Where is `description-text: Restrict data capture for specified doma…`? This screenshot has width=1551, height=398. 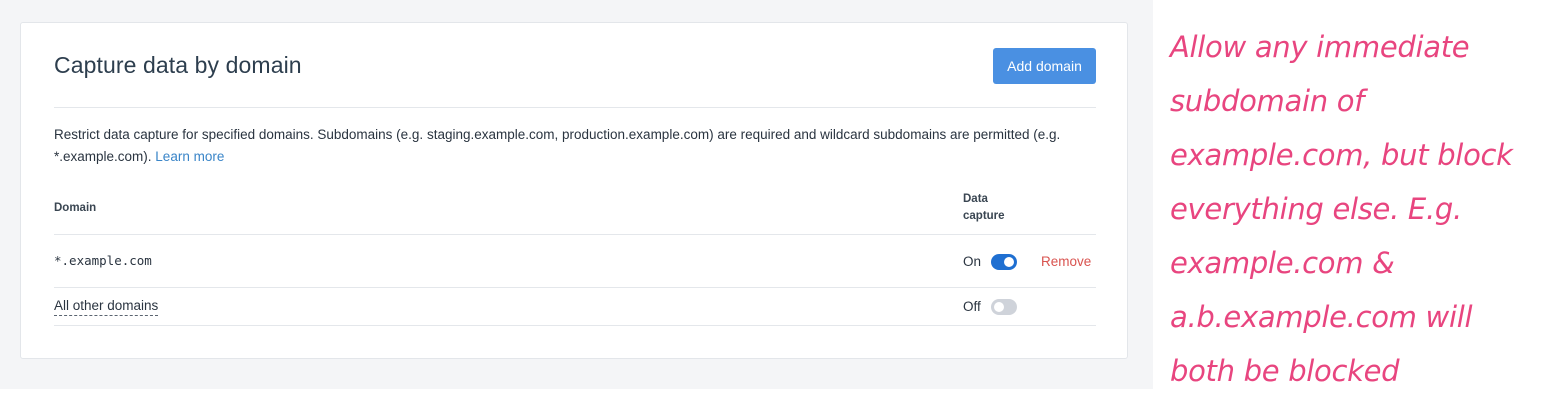 description-text: Restrict data capture for specified doma… is located at coordinates (579, 146).